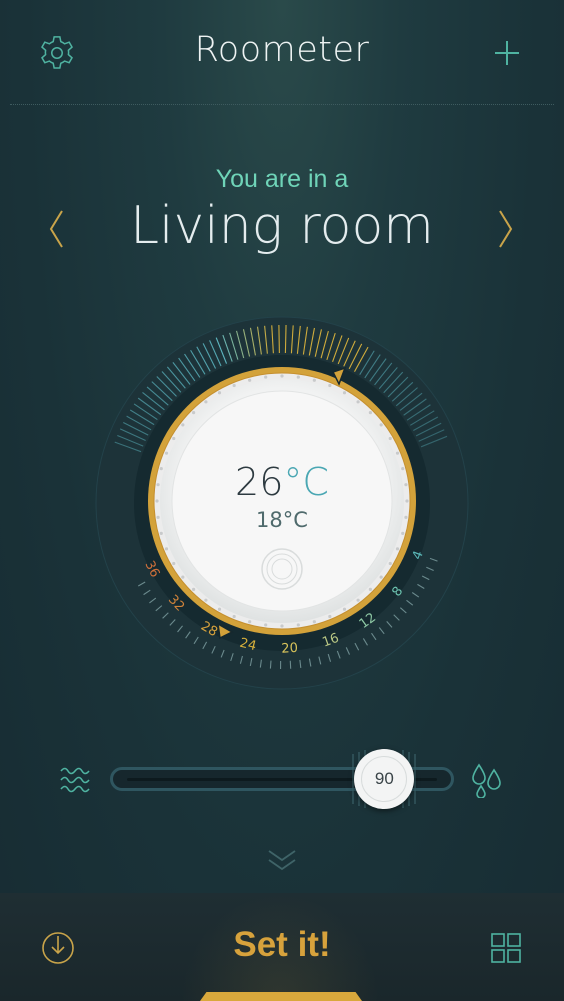  I want to click on header-divider, so click(282, 104).